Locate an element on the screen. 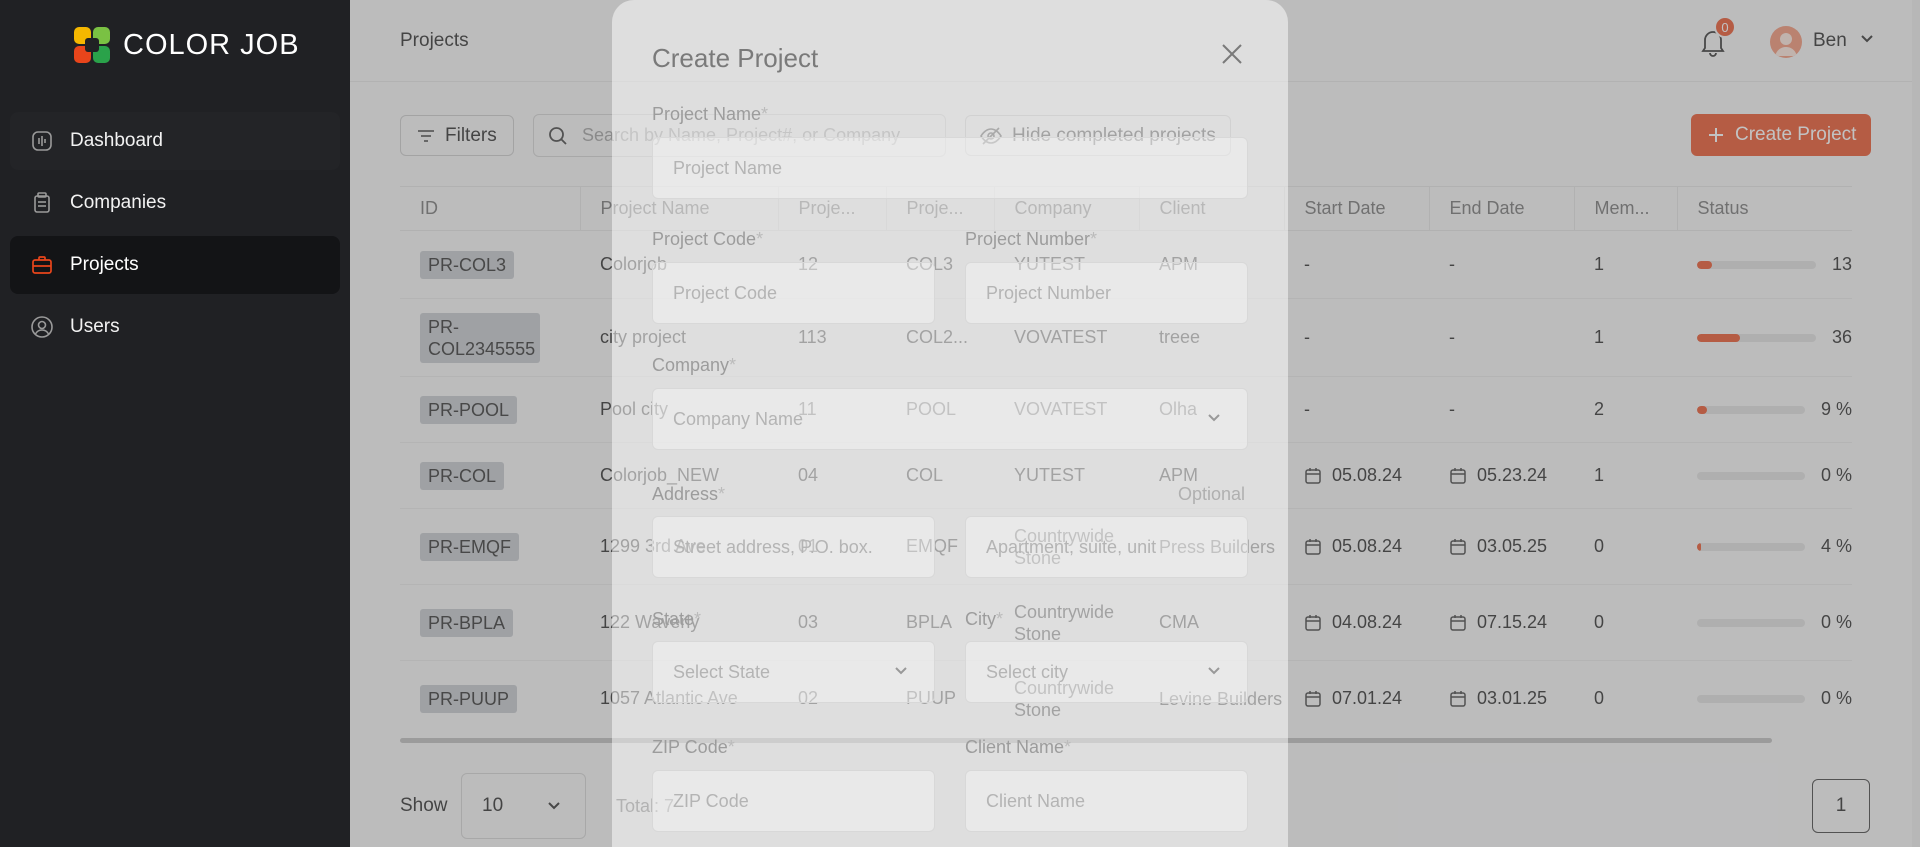 This screenshot has height=847, width=1920. sidebar-item-label: Dashboard is located at coordinates (116, 140).